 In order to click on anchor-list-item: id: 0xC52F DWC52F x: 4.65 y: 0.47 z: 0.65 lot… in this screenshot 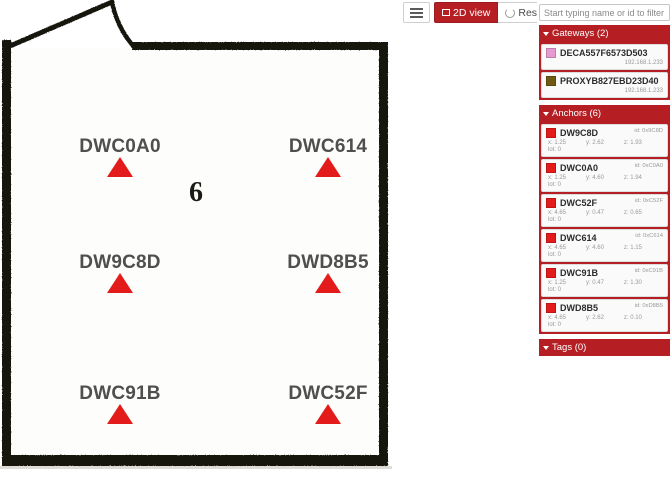, I will do `click(604, 210)`.